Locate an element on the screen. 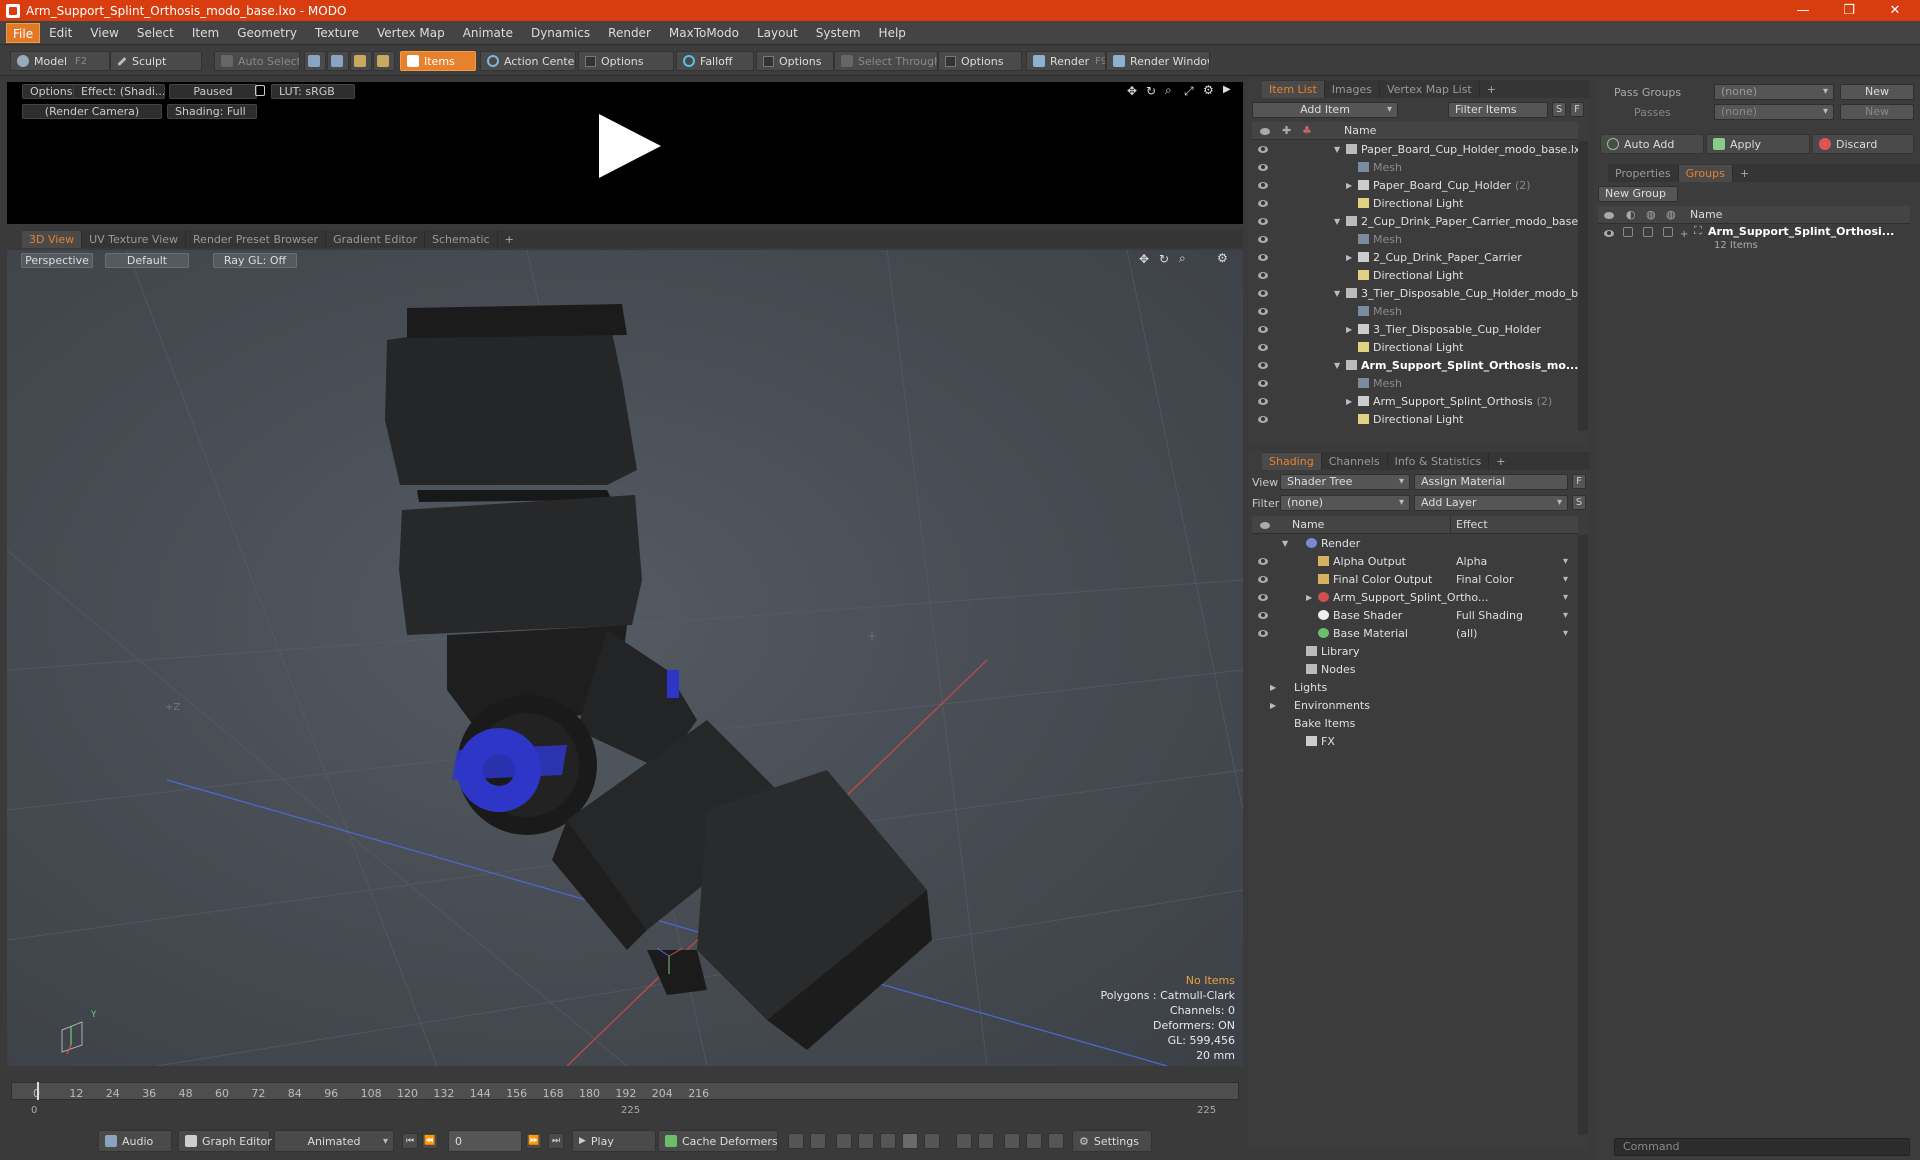  animated-dropdown: Animated ▾ is located at coordinates (334, 1141).